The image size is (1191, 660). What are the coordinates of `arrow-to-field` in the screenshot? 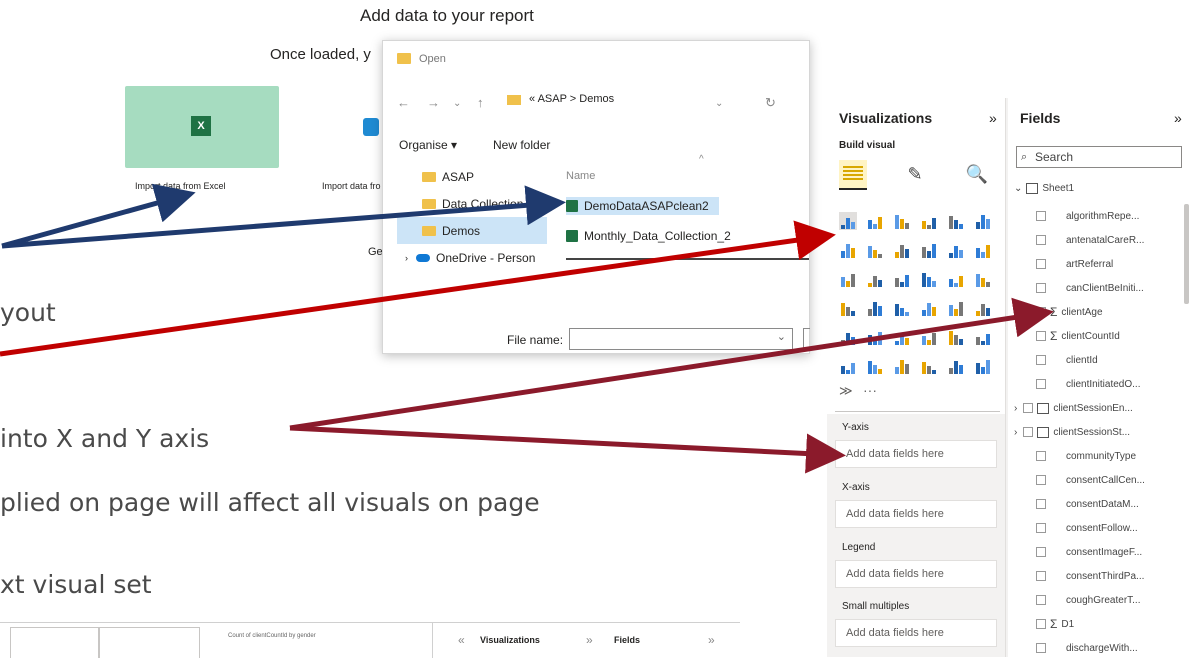 It's located at (671, 364).